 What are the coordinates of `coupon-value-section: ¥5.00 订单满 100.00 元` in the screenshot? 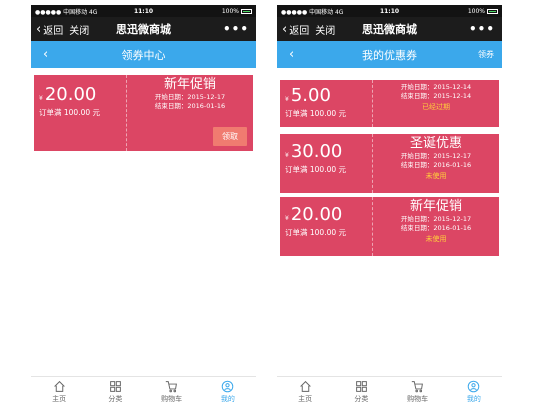 It's located at (326, 103).